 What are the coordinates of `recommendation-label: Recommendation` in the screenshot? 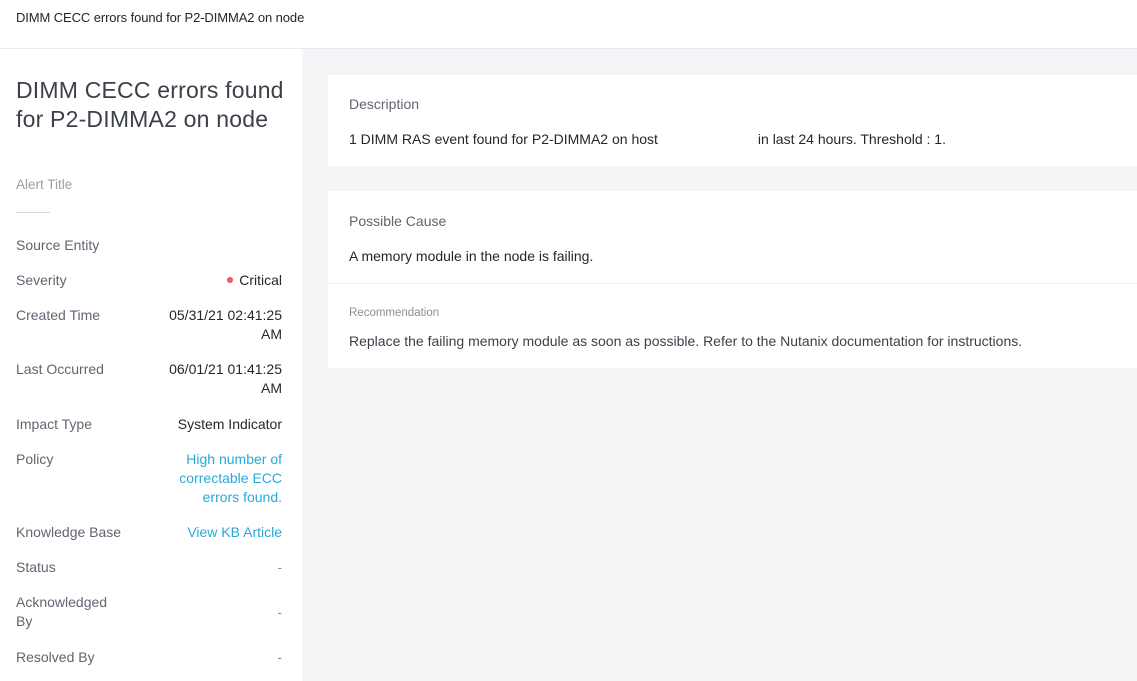 It's located at (394, 313).